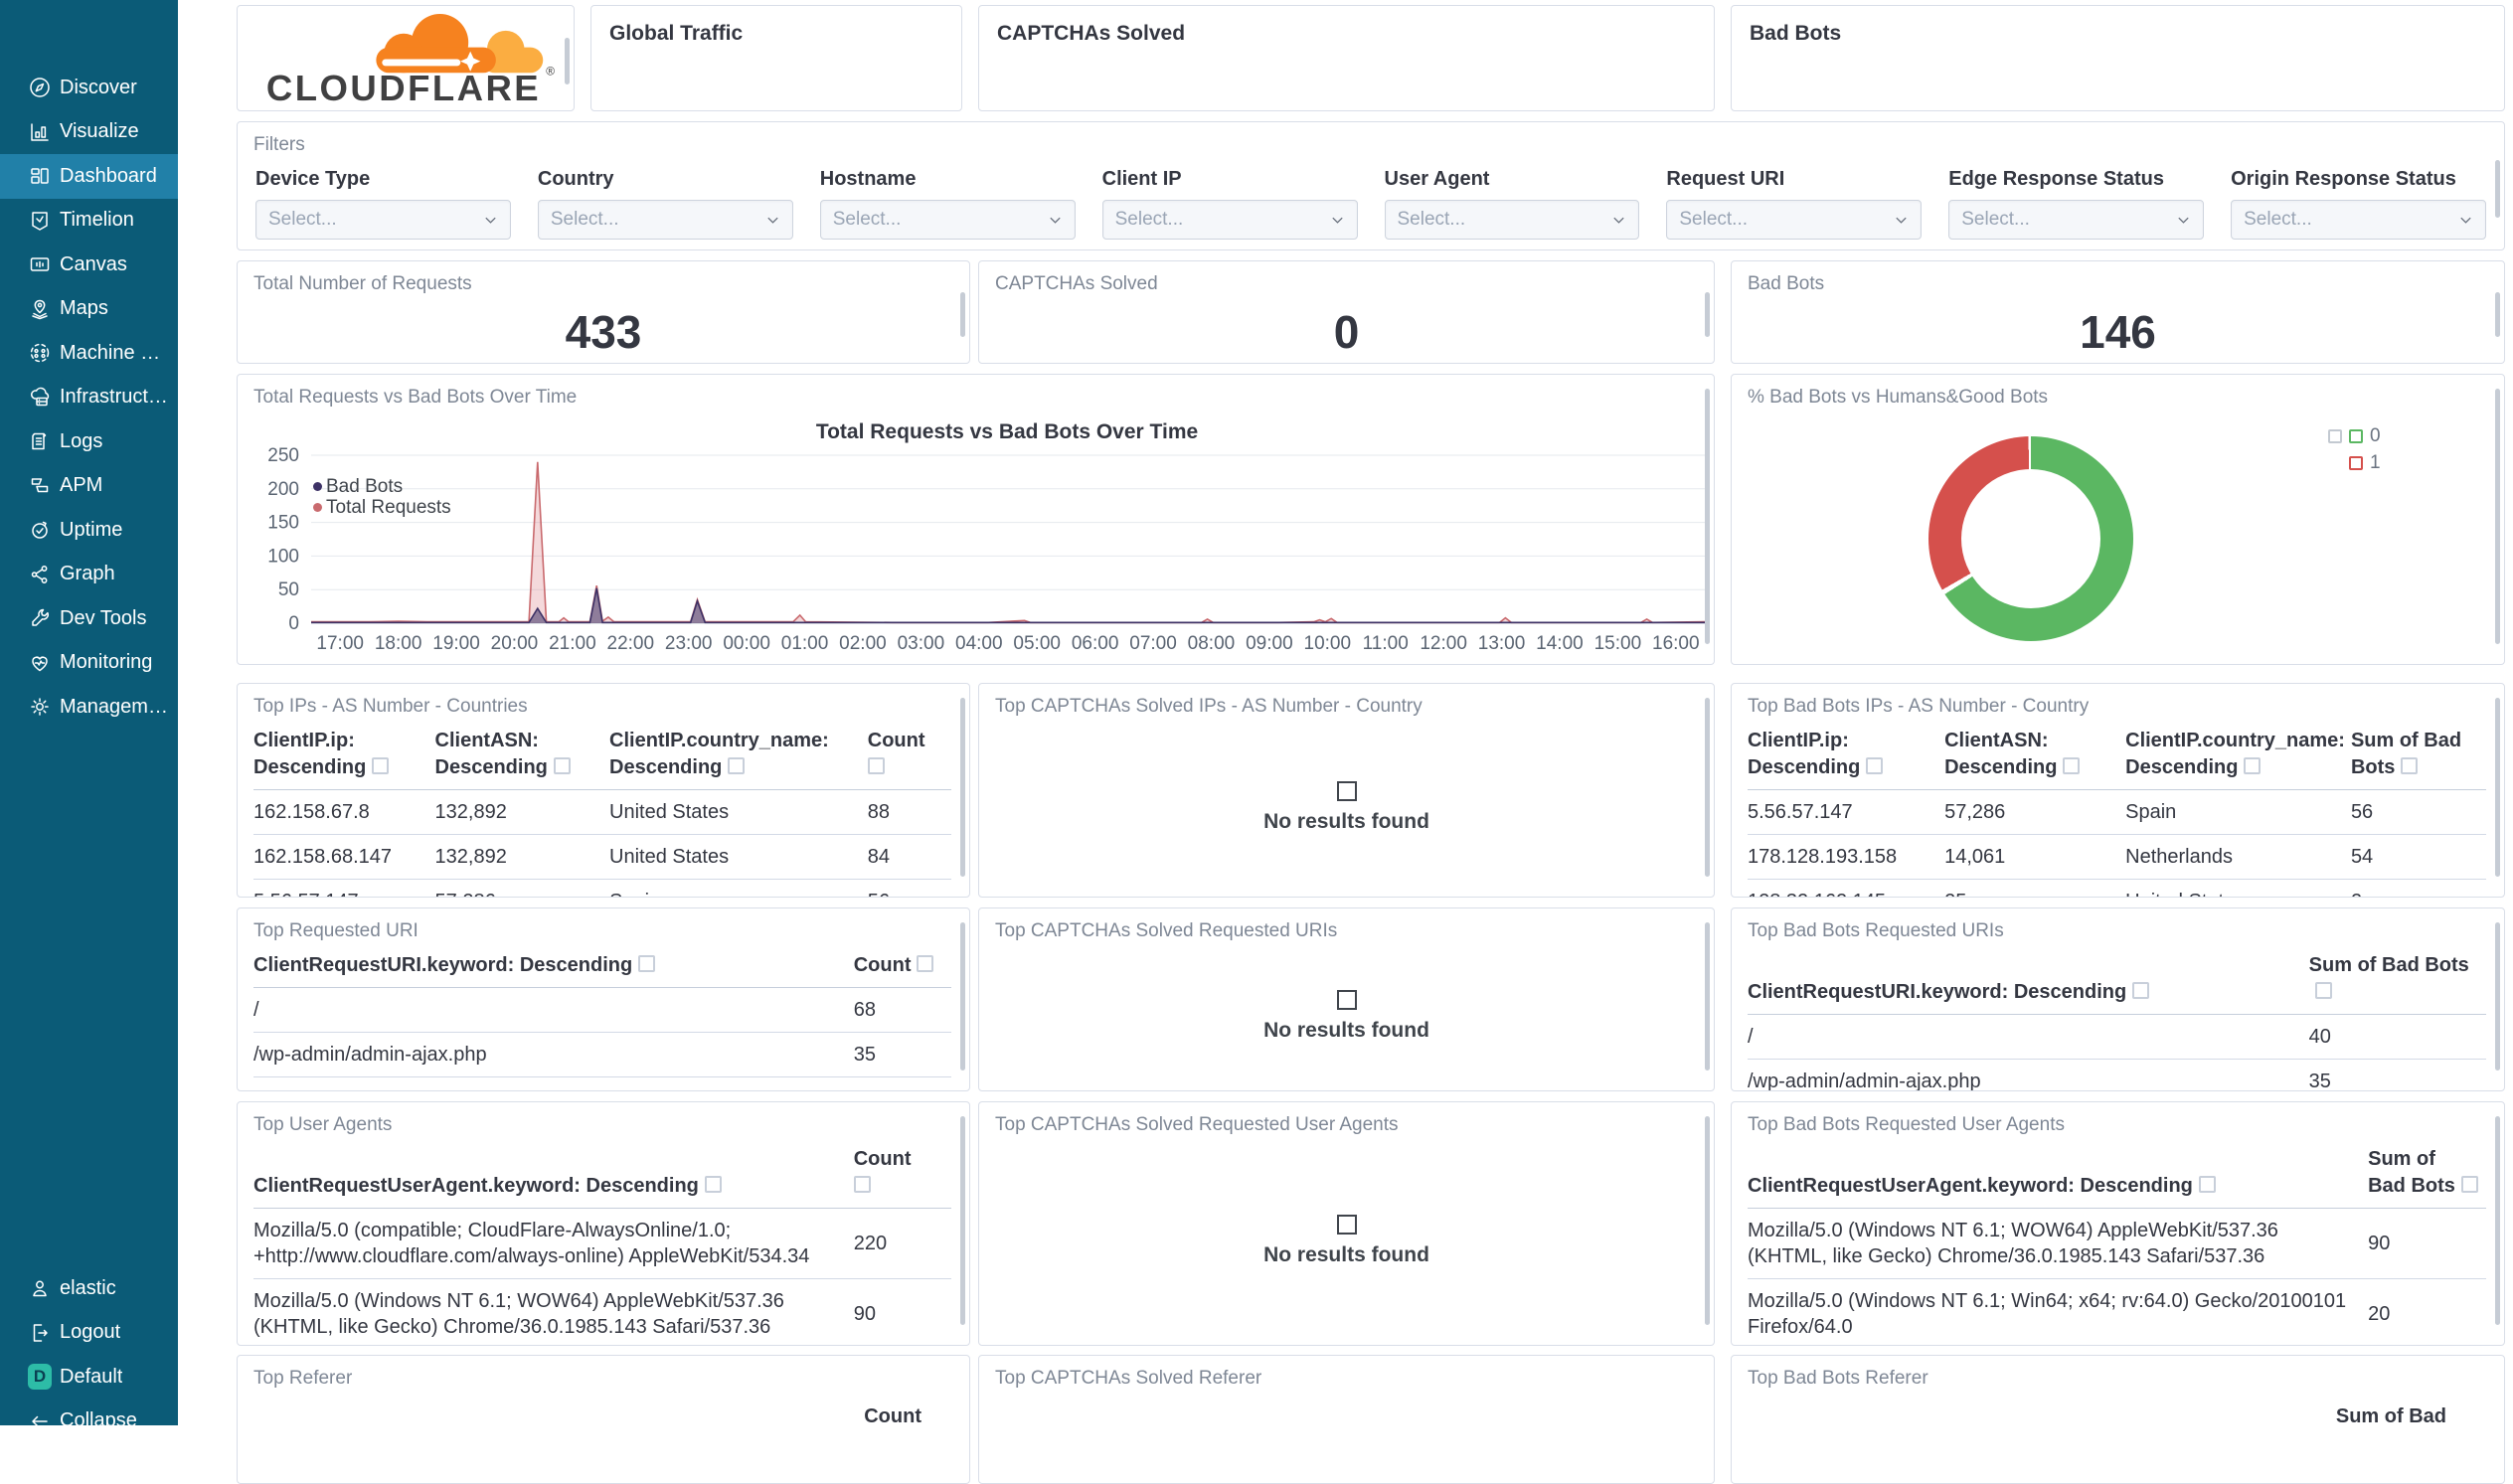 This screenshot has width=2513, height=1484. I want to click on sidebar-item-infrastructure: Infrastructure, so click(89, 398).